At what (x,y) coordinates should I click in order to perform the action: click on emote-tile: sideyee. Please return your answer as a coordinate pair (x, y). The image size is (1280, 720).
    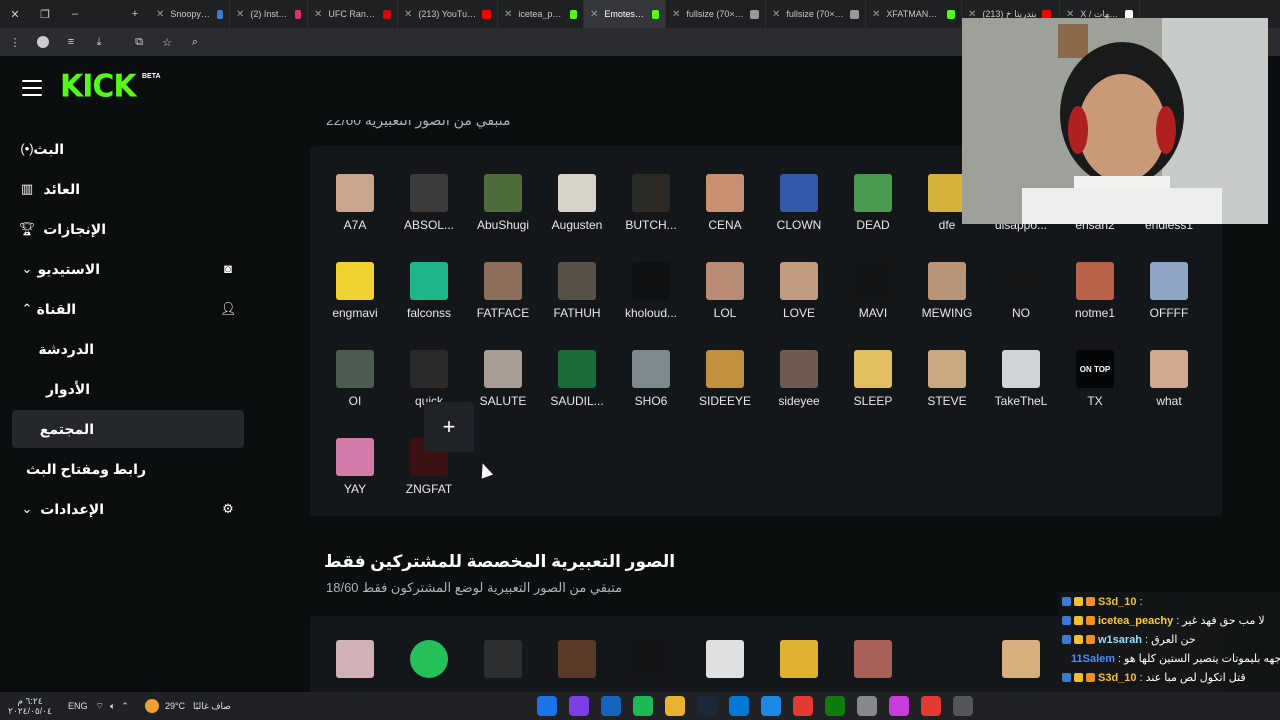
    Looking at the image, I should click on (799, 372).